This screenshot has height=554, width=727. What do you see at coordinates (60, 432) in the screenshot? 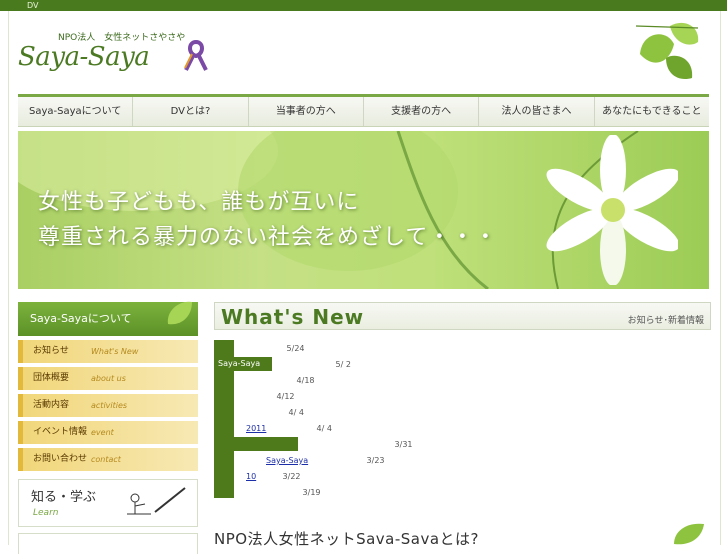
I see `sidebar-item-label: イベント情報` at bounding box center [60, 432].